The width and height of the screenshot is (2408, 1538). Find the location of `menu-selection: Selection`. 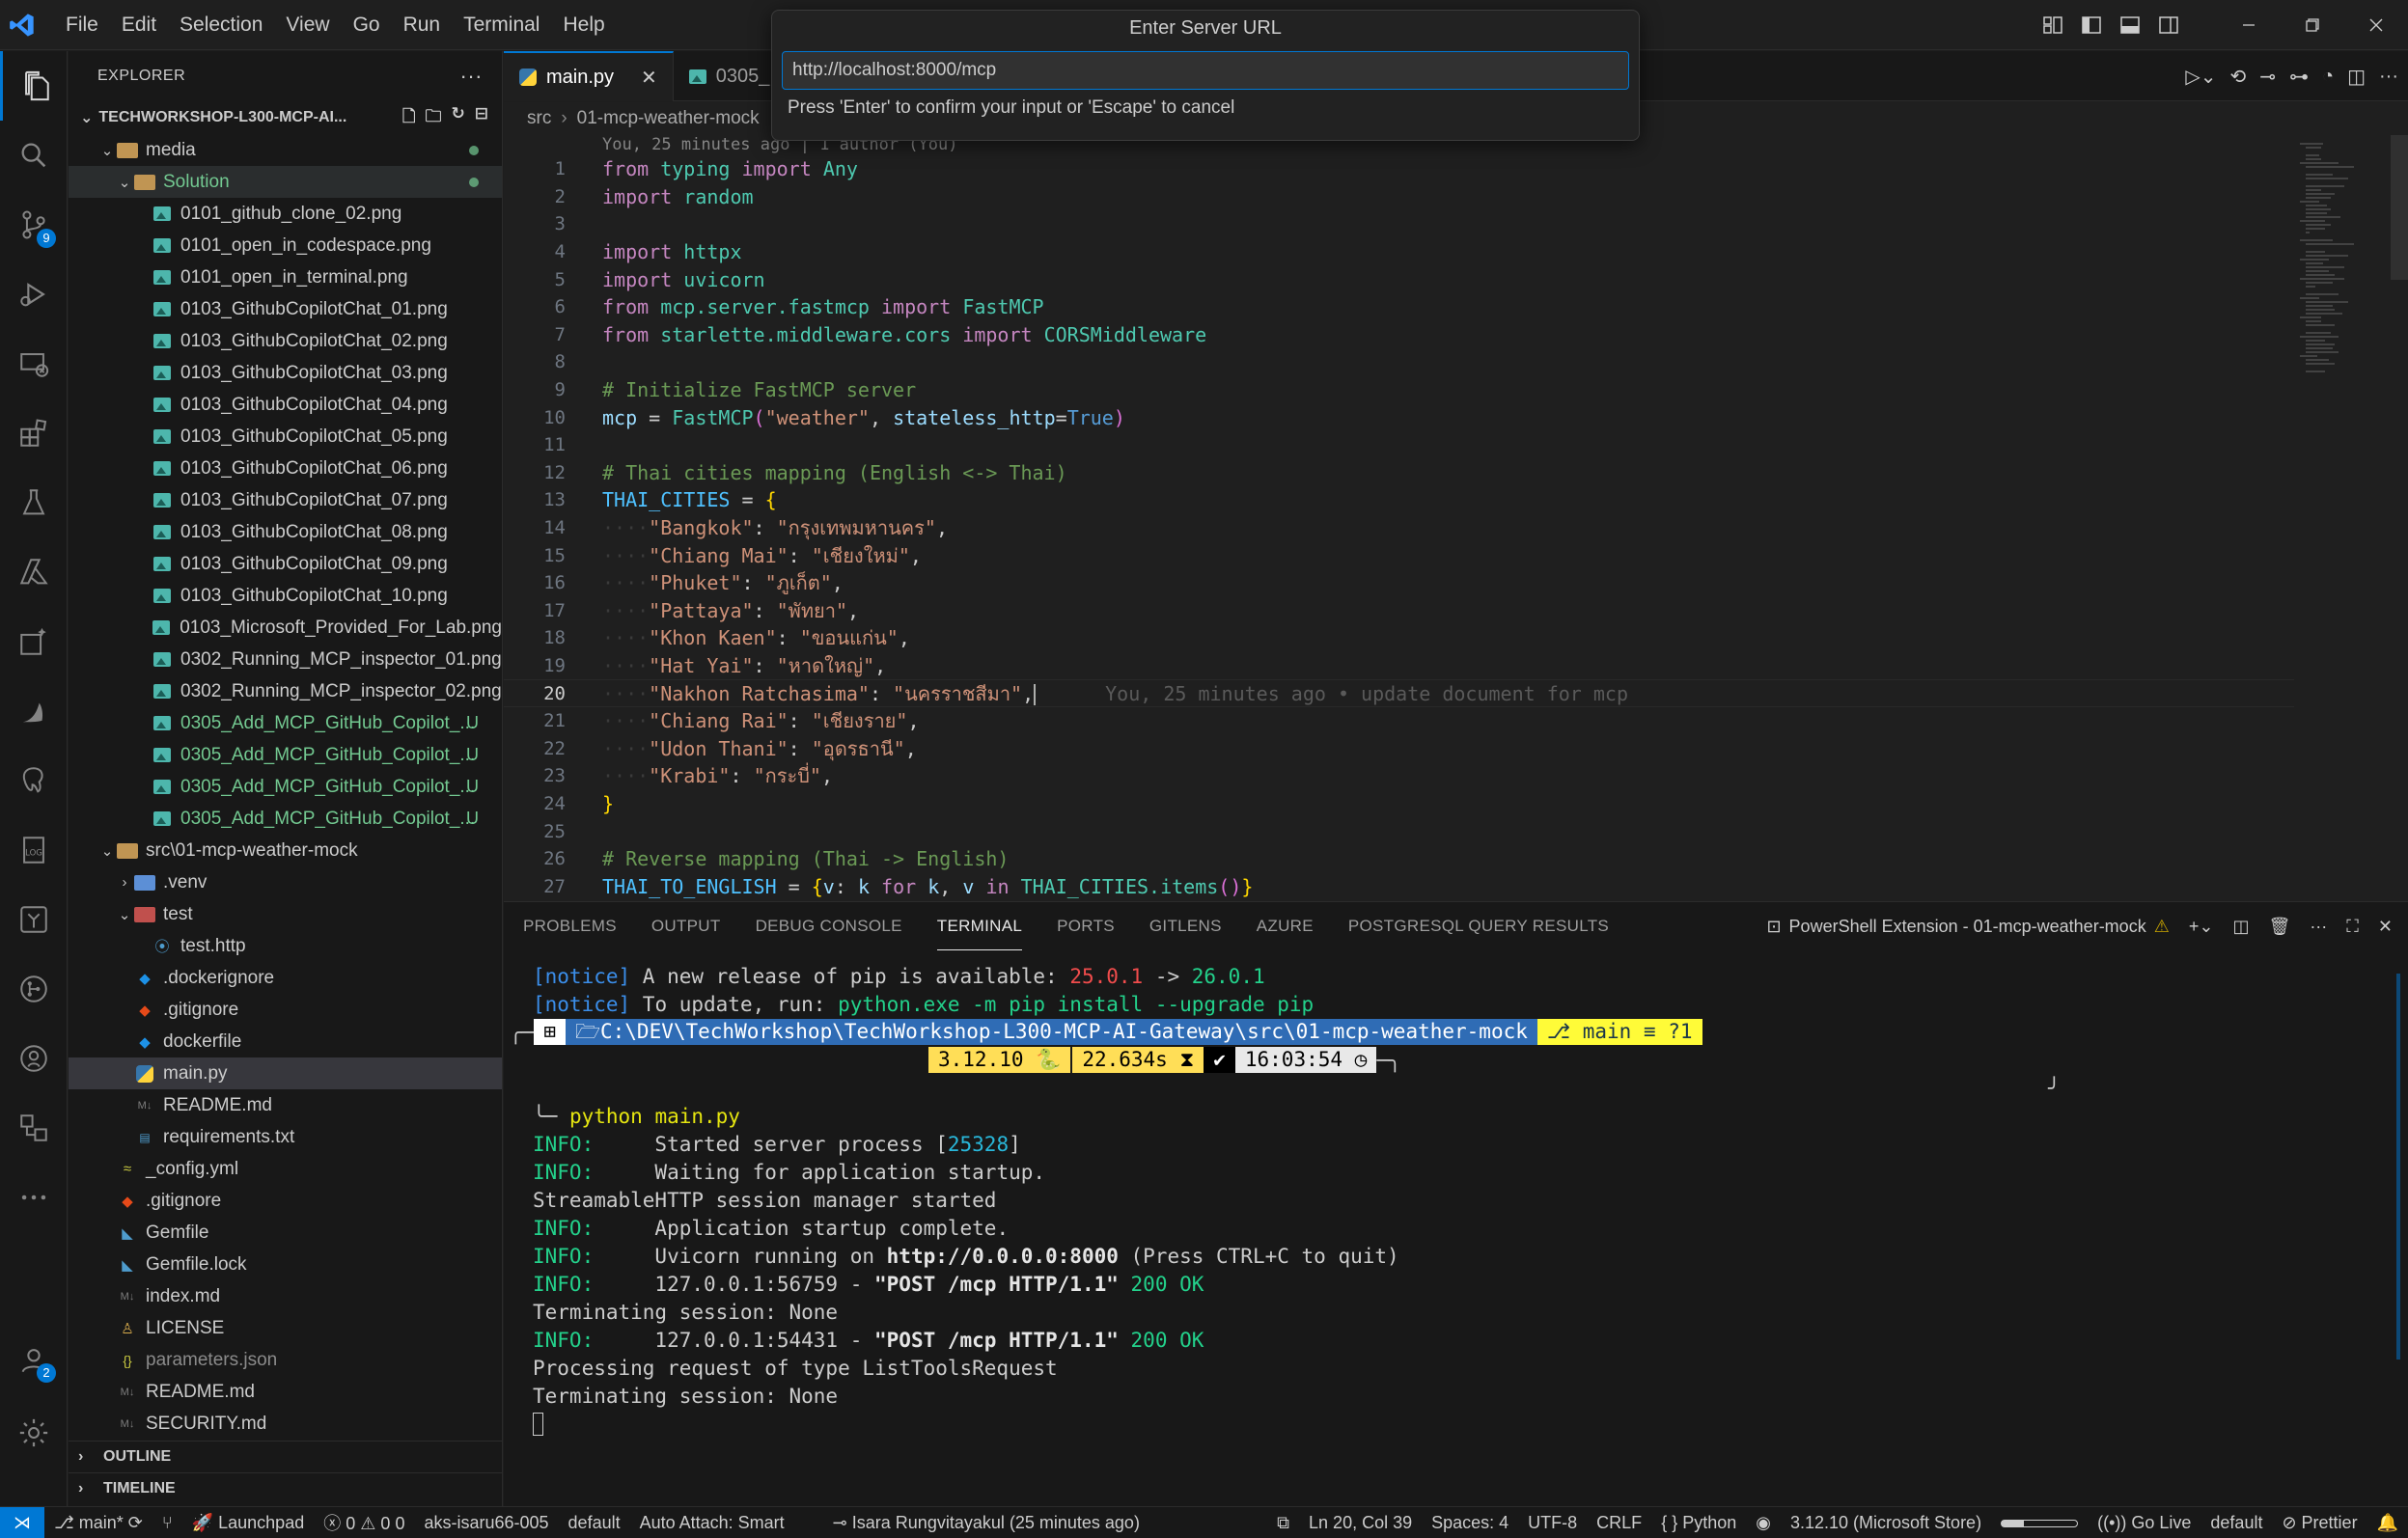

menu-selection: Selection is located at coordinates (221, 25).